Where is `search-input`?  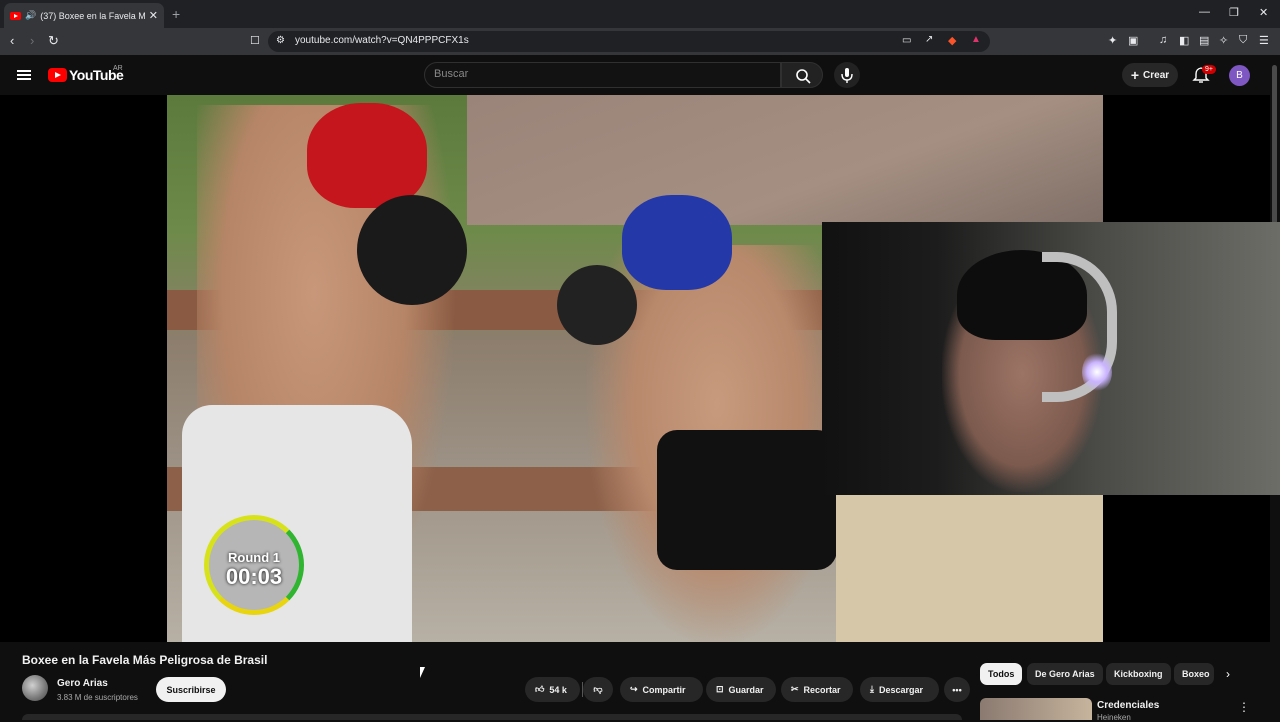 search-input is located at coordinates (602, 75).